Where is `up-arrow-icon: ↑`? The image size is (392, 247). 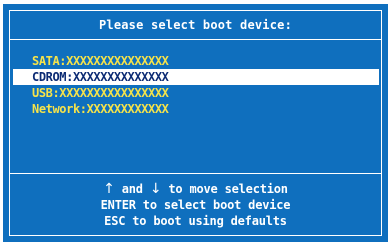
up-arrow-icon: ↑ is located at coordinates (109, 189).